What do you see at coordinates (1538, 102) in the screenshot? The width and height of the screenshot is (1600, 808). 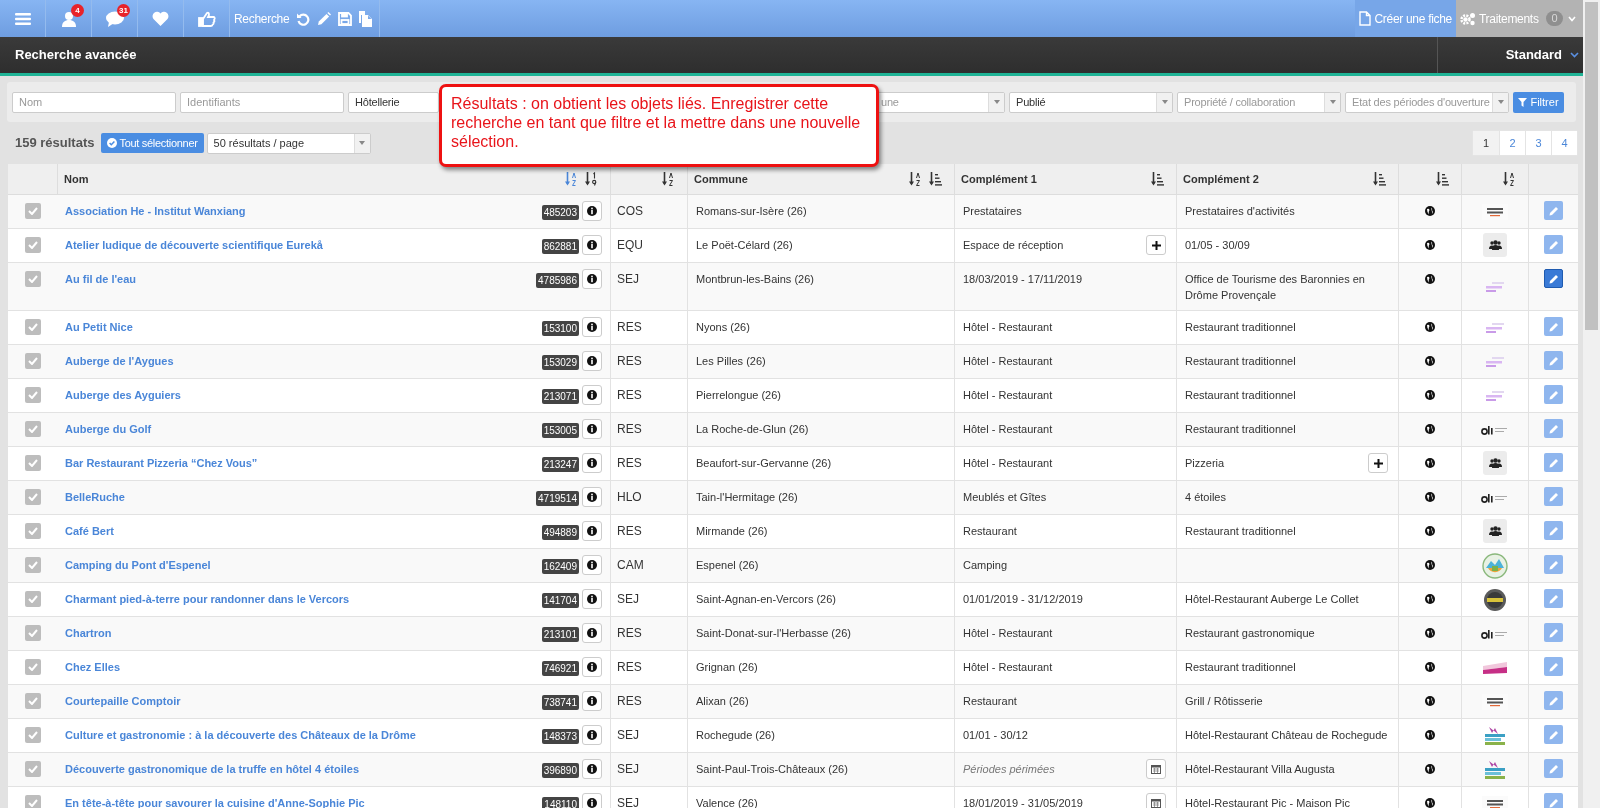 I see `filter-button: Filtrer` at bounding box center [1538, 102].